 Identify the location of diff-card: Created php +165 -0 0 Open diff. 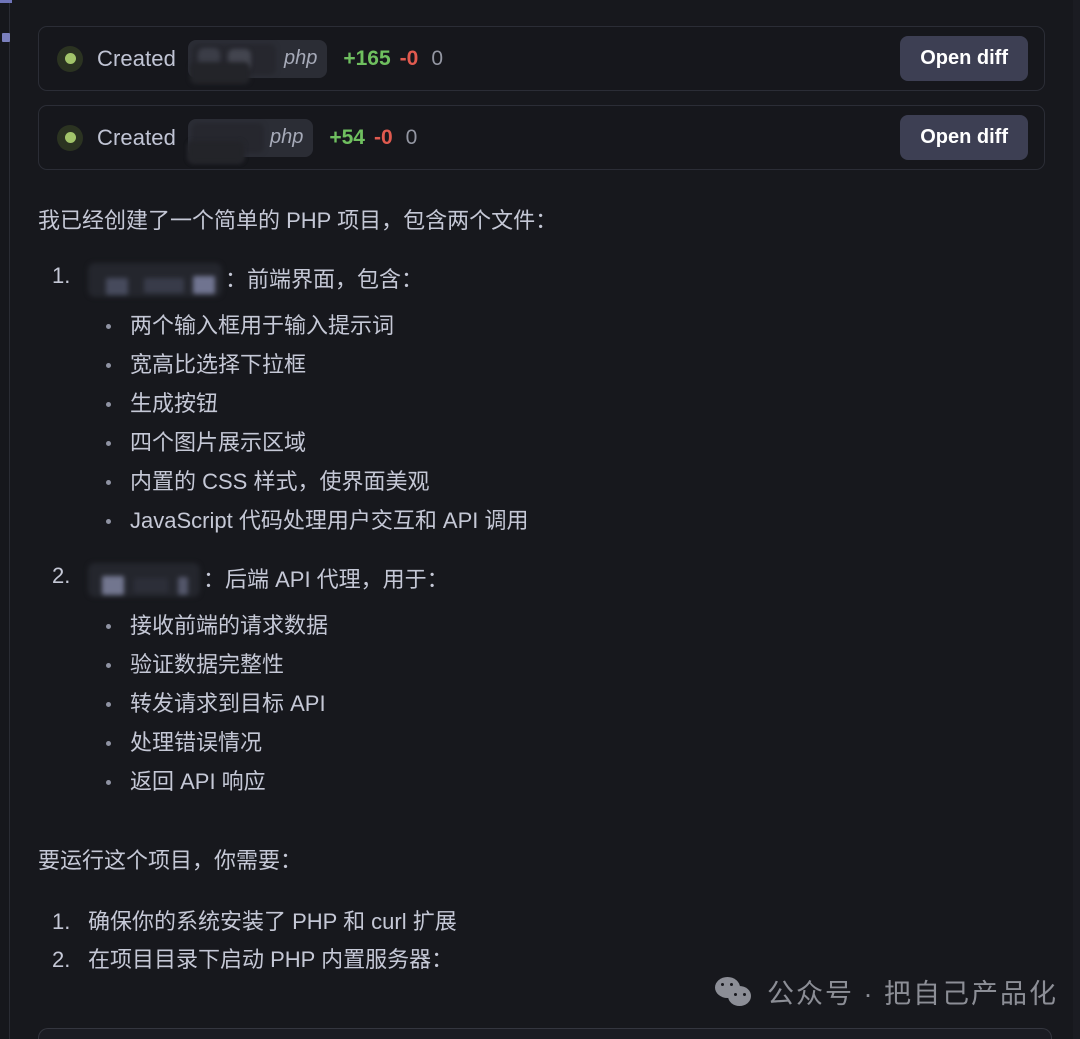
(541, 58).